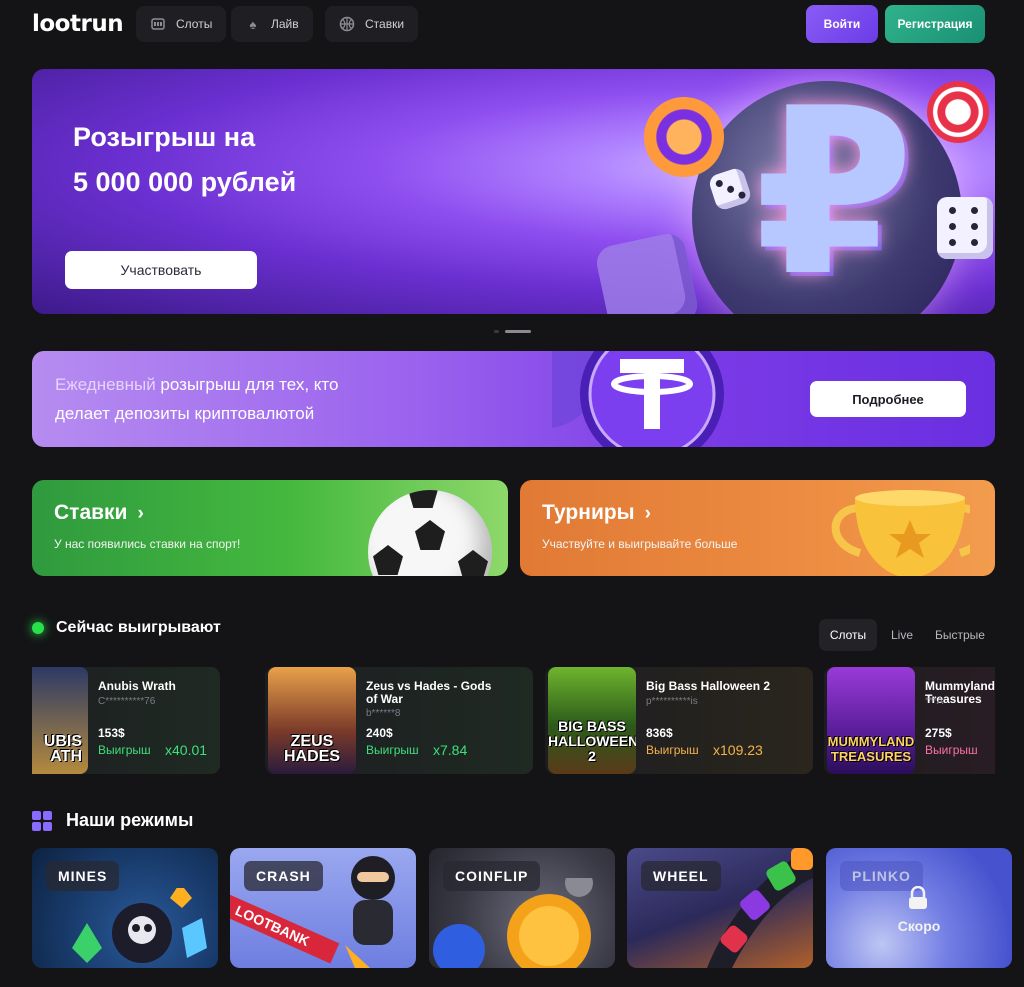  I want to click on more-details-button: Подробнее, so click(888, 399).